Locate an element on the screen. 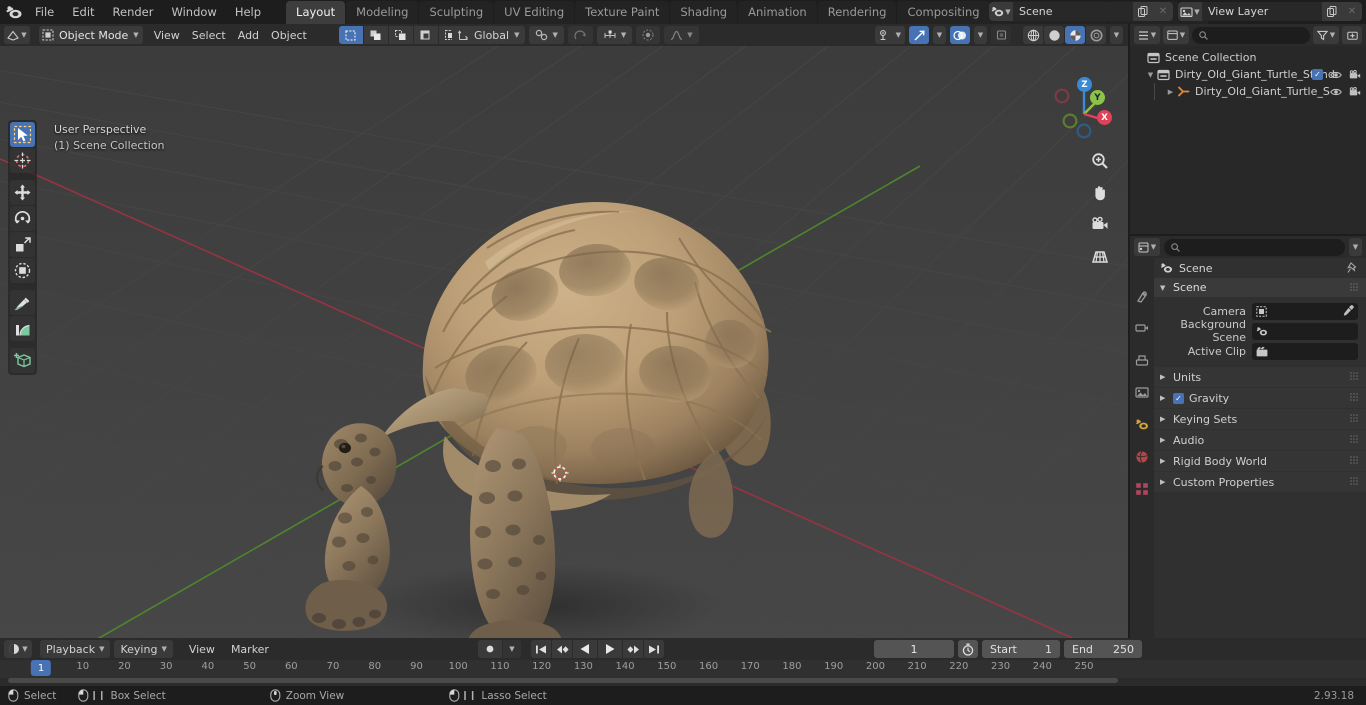  gizmo-toggle is located at coordinates (919, 35).